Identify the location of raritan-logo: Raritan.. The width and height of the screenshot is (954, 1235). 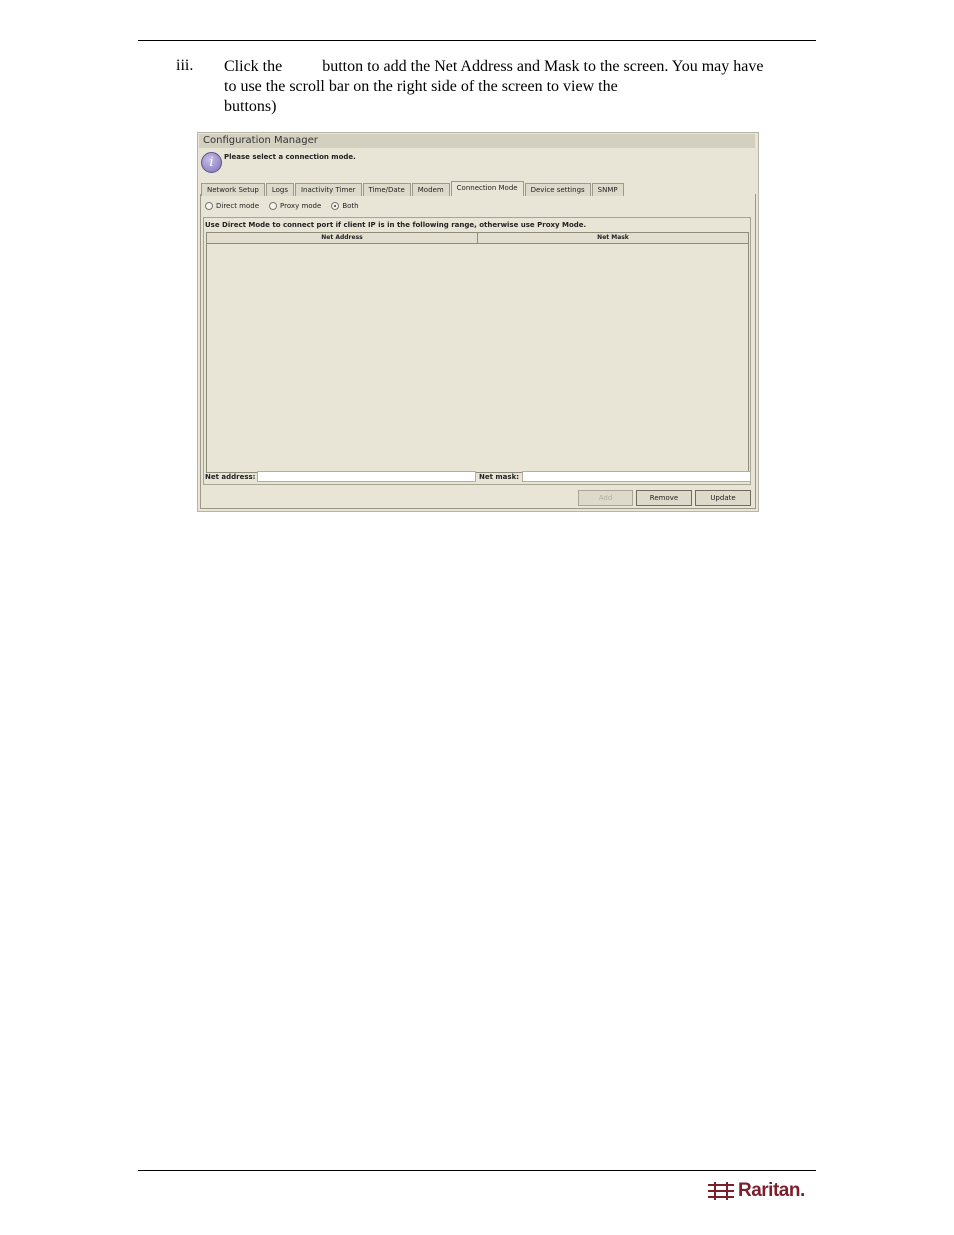
(756, 1191).